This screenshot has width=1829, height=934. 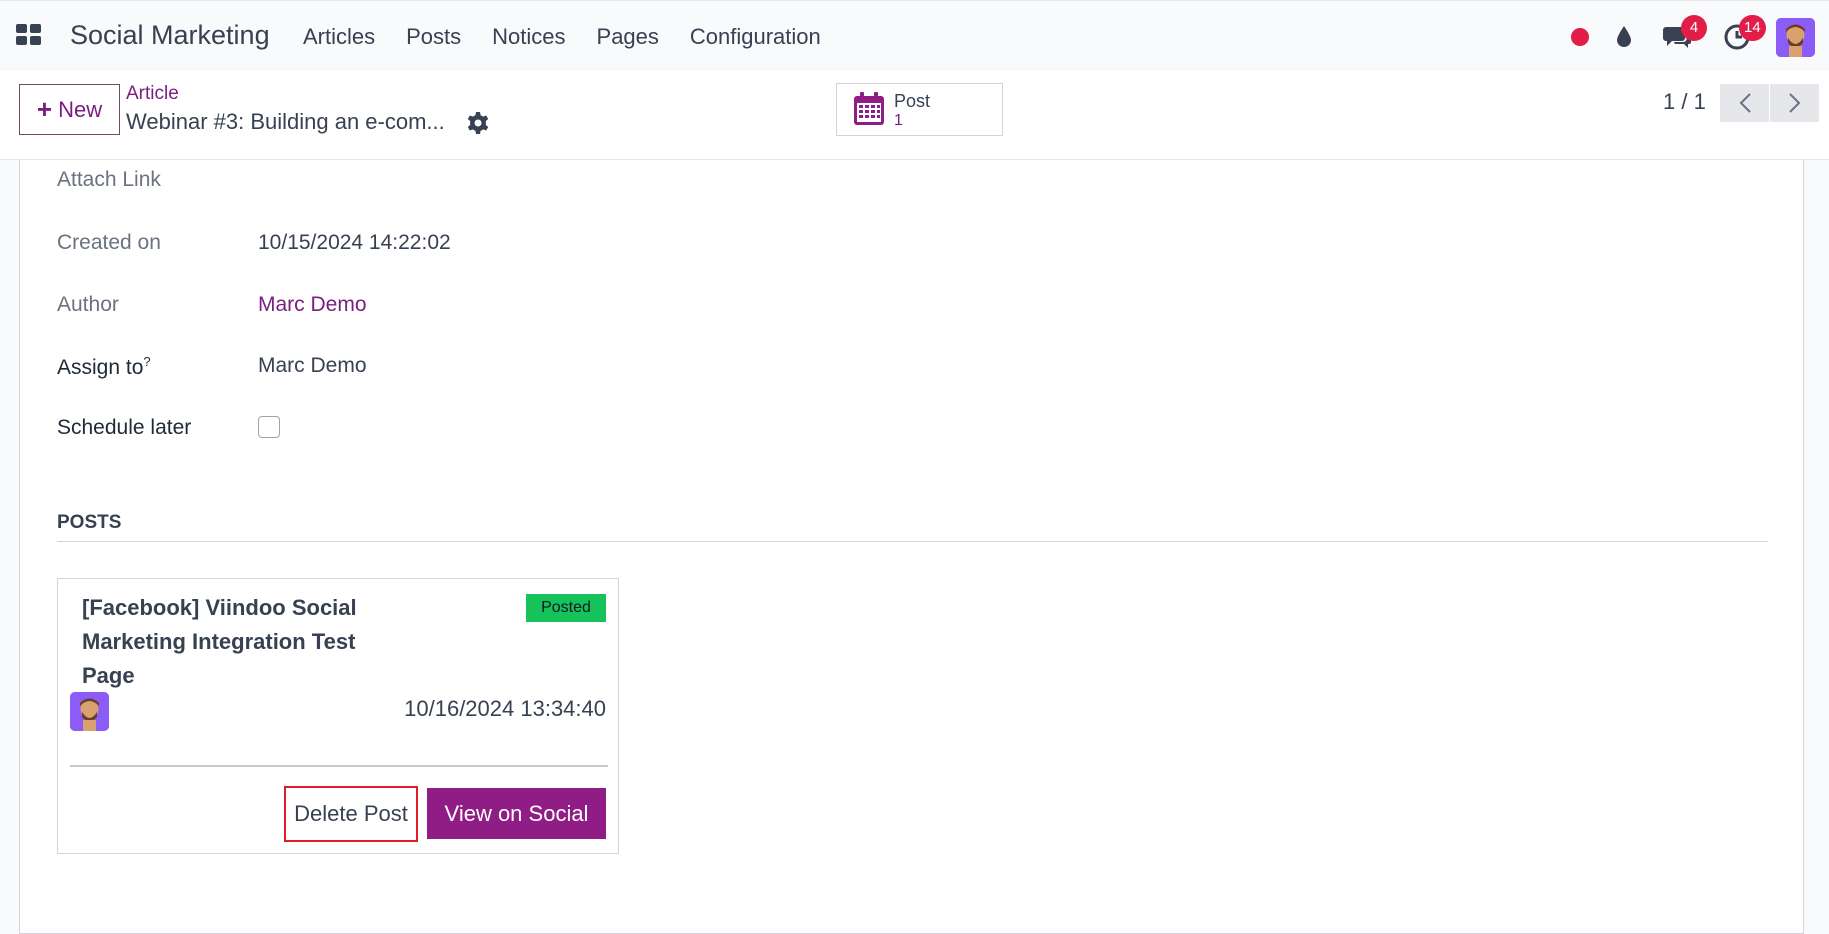 What do you see at coordinates (44, 109) in the screenshot?
I see `plus-icon: +` at bounding box center [44, 109].